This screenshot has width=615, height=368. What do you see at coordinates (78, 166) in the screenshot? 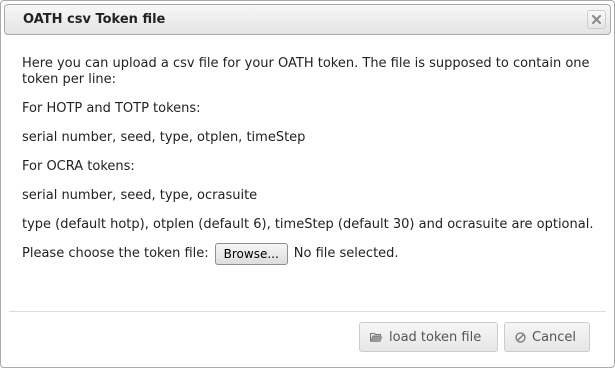
I see `ocra-heading: For OCRA tokens:` at bounding box center [78, 166].